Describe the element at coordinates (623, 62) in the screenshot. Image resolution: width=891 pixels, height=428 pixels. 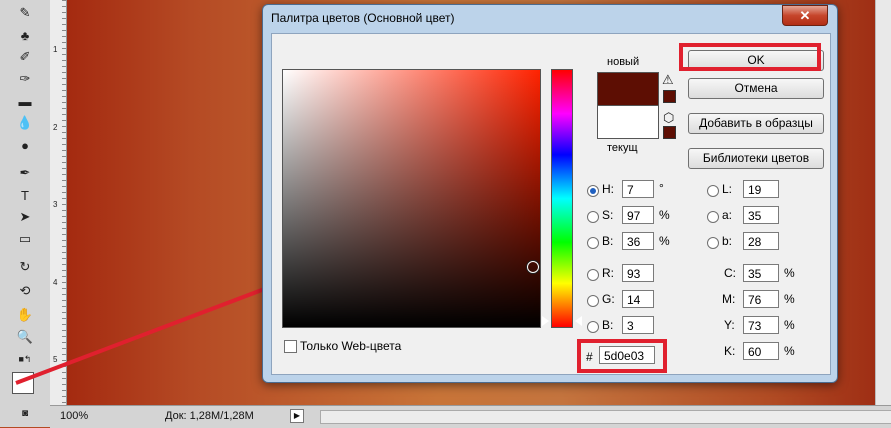
I see `new-color-label: новый` at that location.